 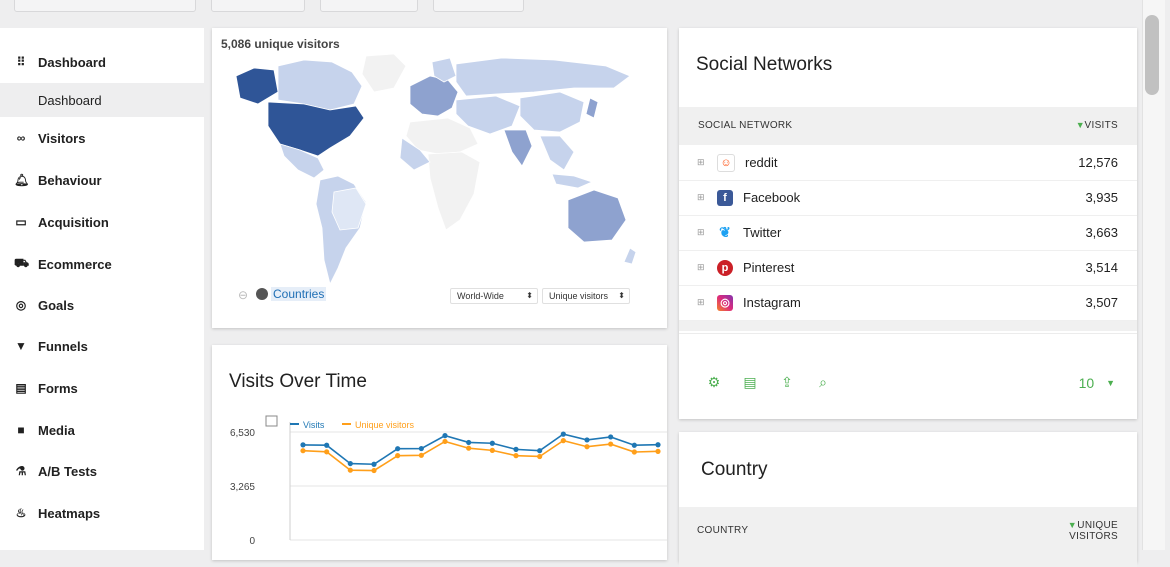 I want to click on sidebar-item-ecommerce: ⛟ Ecommerce, so click(x=102, y=264).